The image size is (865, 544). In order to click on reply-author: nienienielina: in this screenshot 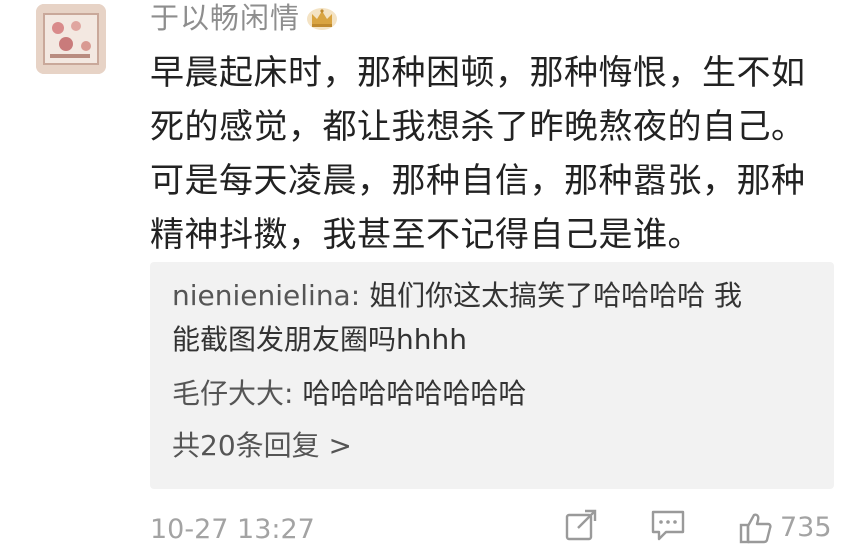, I will do `click(266, 295)`.